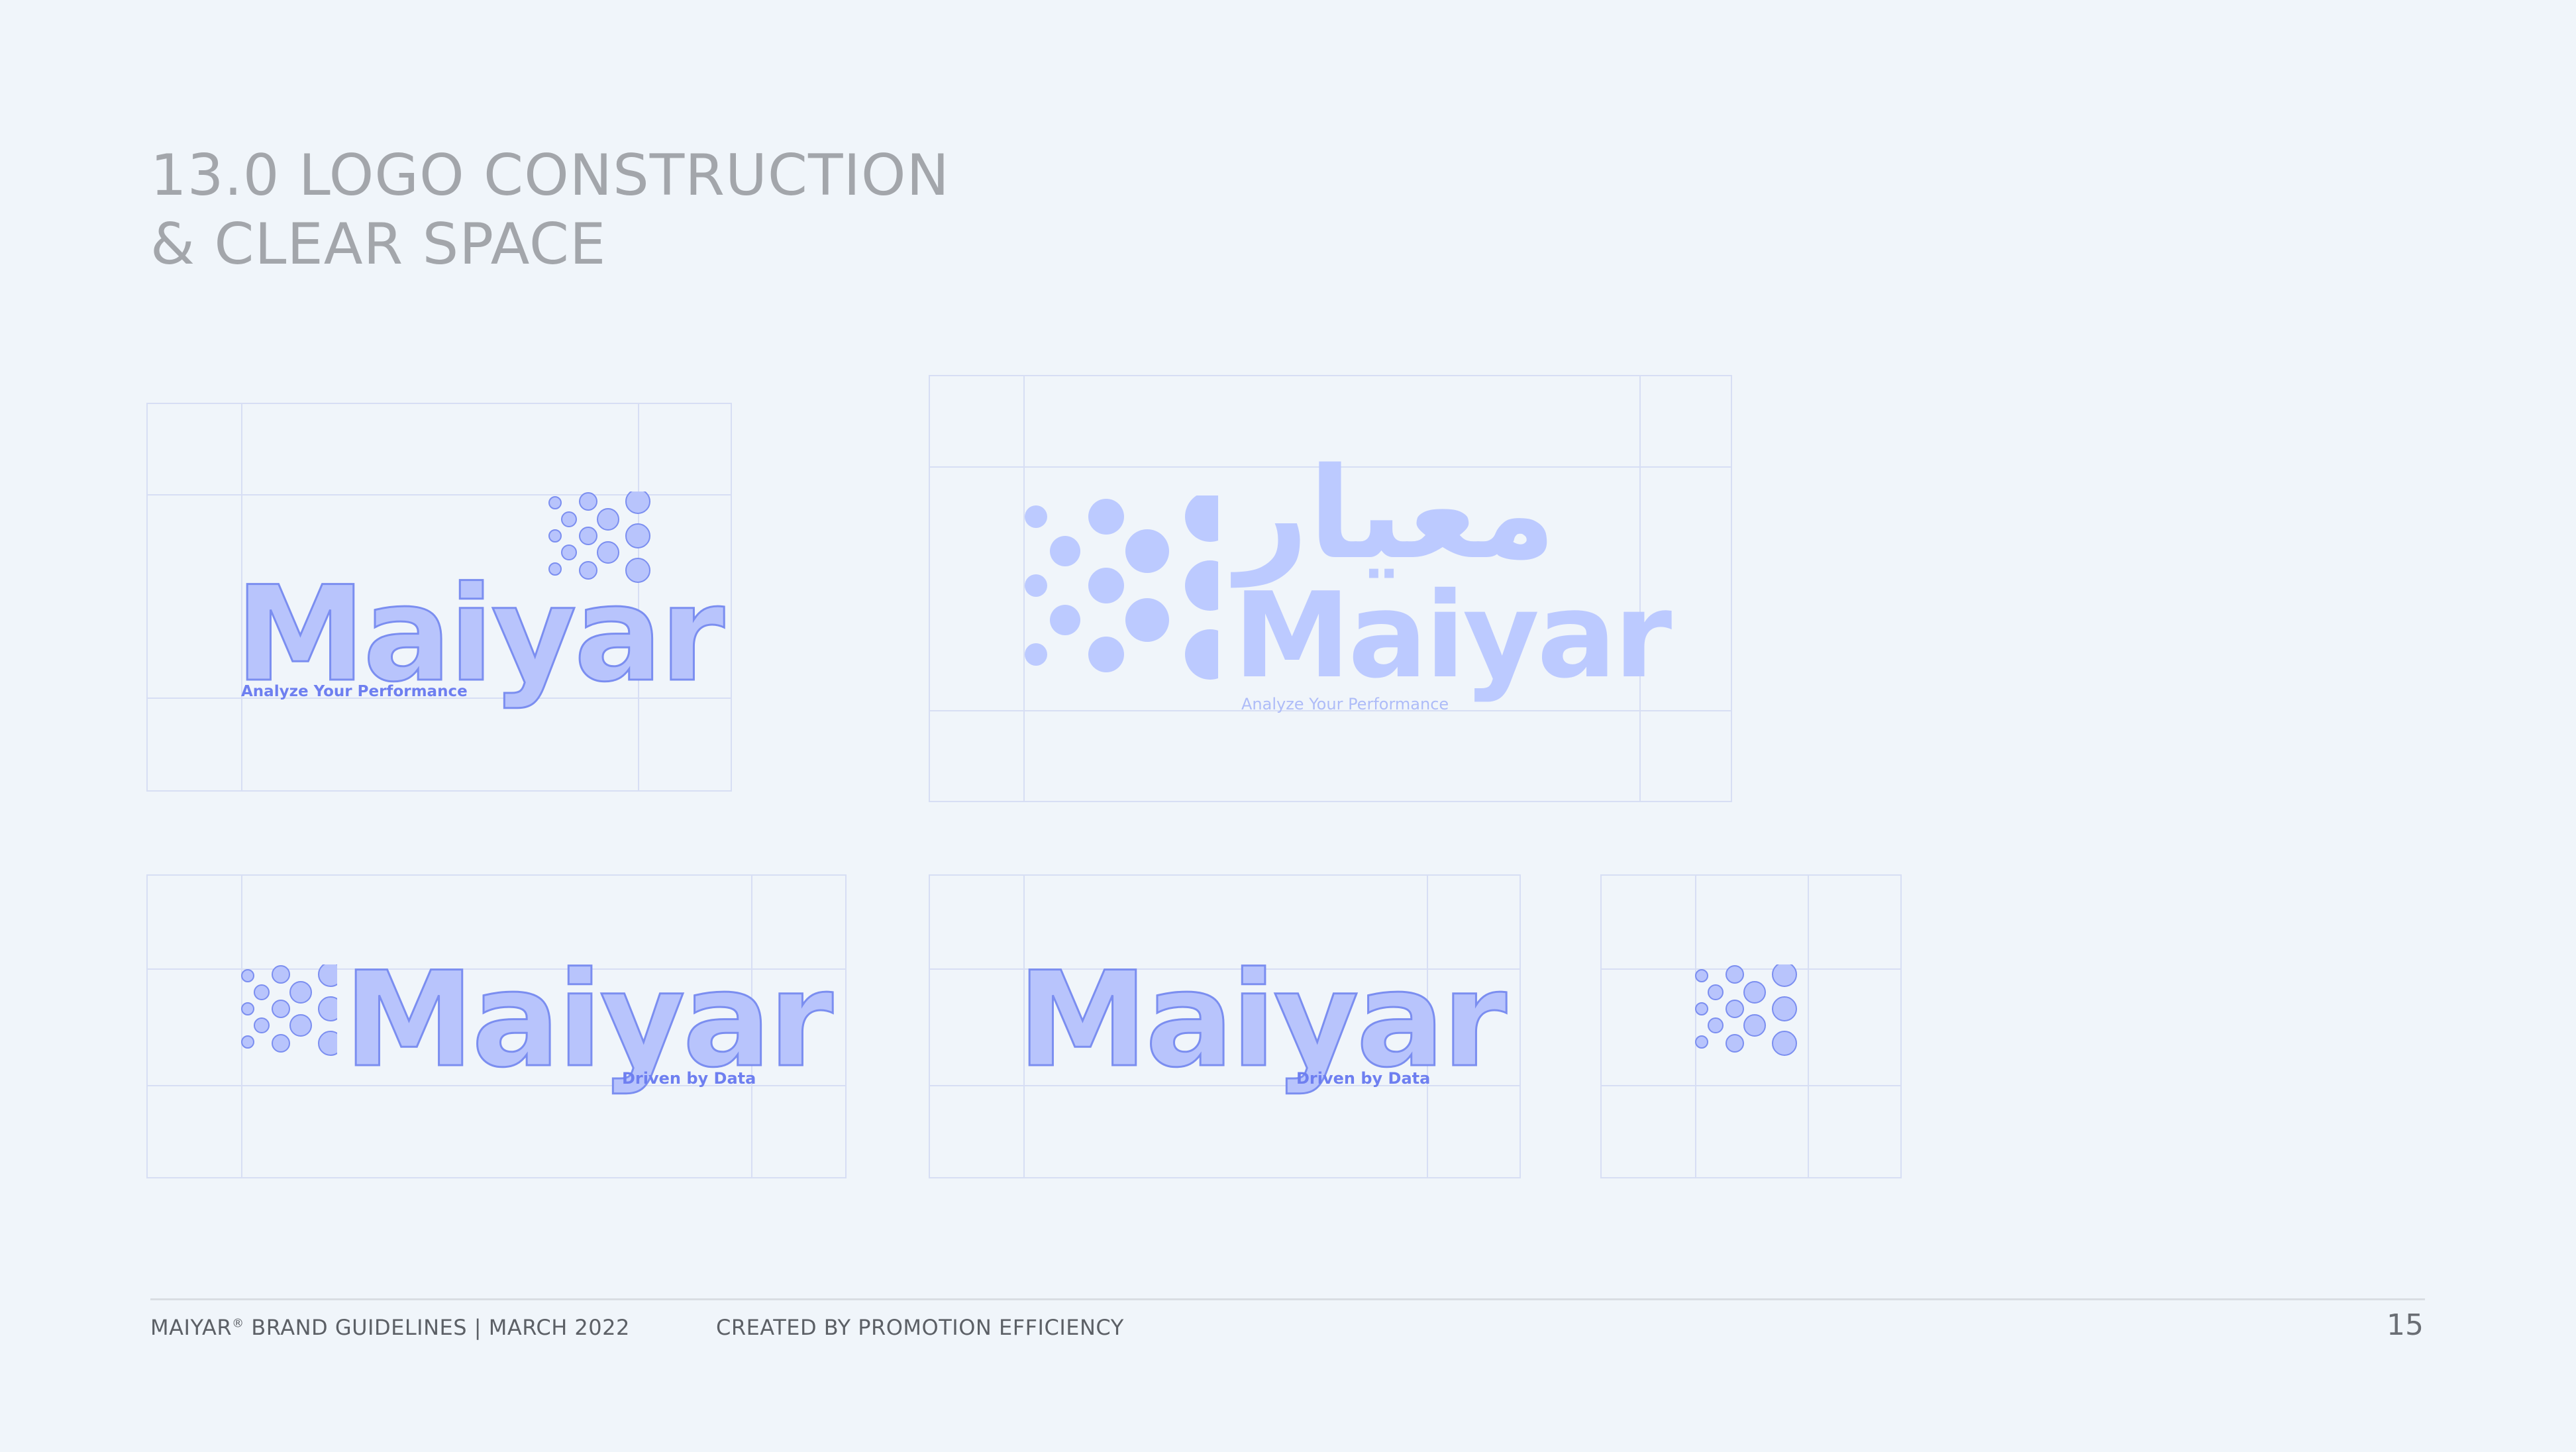 Image resolution: width=2576 pixels, height=1452 pixels. What do you see at coordinates (440, 1327) in the screenshot?
I see `footer-guidelines-text: BRAND GUIDELINES | MARCH 2022` at bounding box center [440, 1327].